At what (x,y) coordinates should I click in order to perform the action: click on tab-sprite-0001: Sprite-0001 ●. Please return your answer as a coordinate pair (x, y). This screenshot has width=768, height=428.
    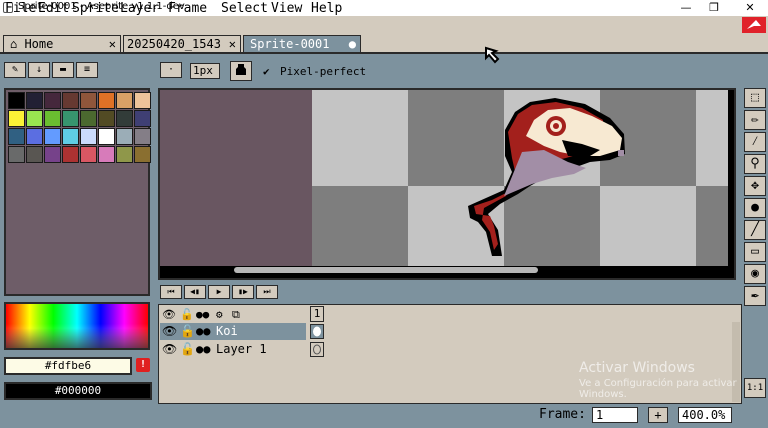
    Looking at the image, I should click on (302, 44).